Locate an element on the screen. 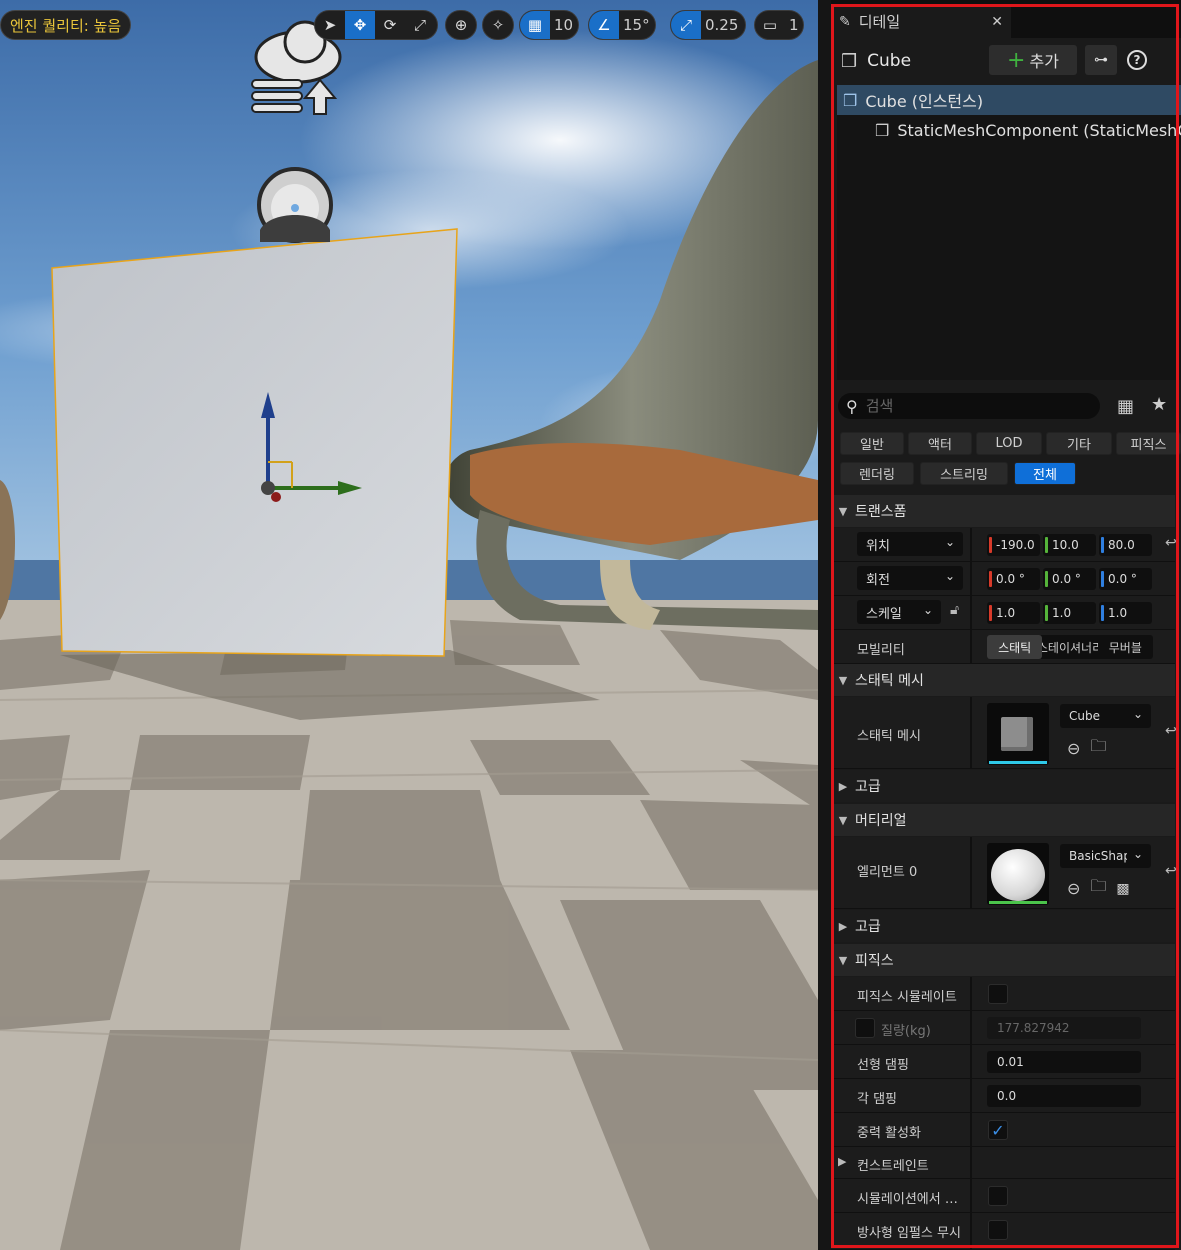  material-dropdown: BasicShapeMaterial ⌄ is located at coordinates (1105, 856).